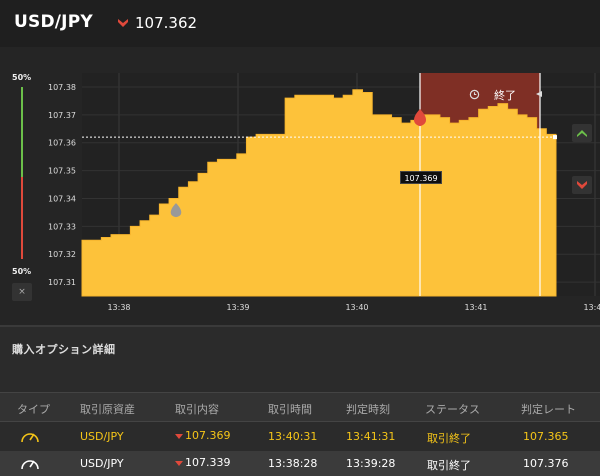 This screenshot has height=476, width=600. Describe the element at coordinates (62, 254) in the screenshot. I see `y-tick-label: 107.32` at that location.